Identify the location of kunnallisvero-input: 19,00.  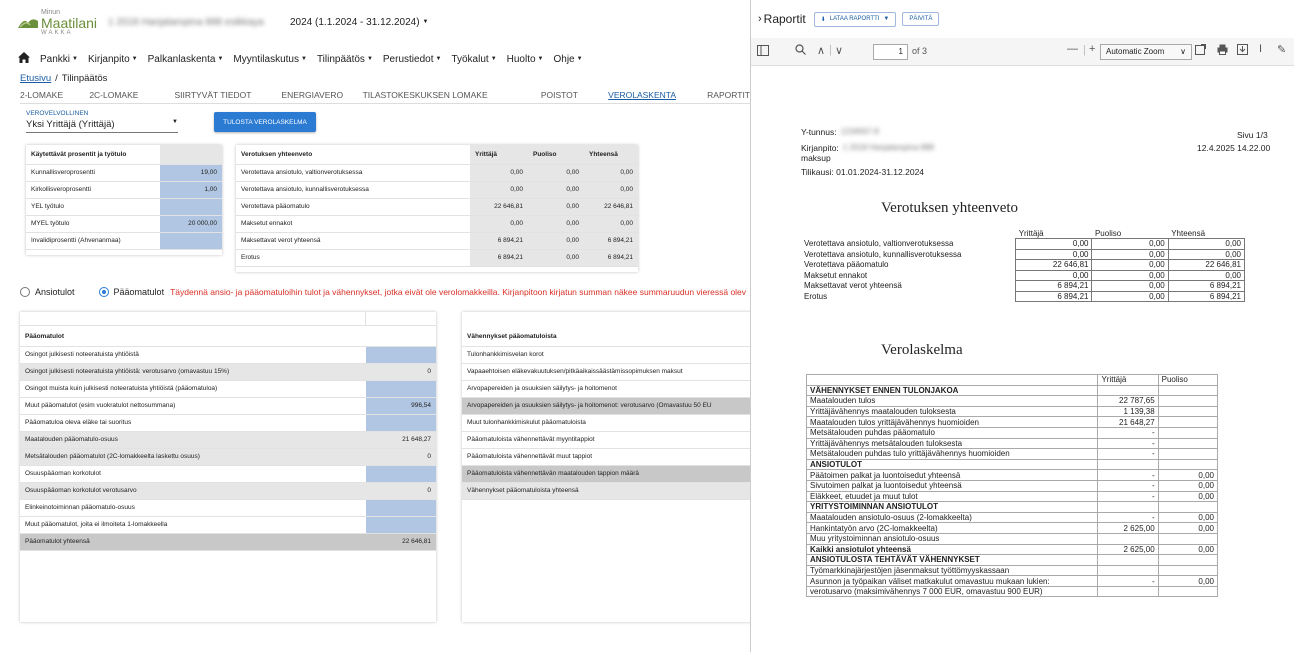
(191, 173).